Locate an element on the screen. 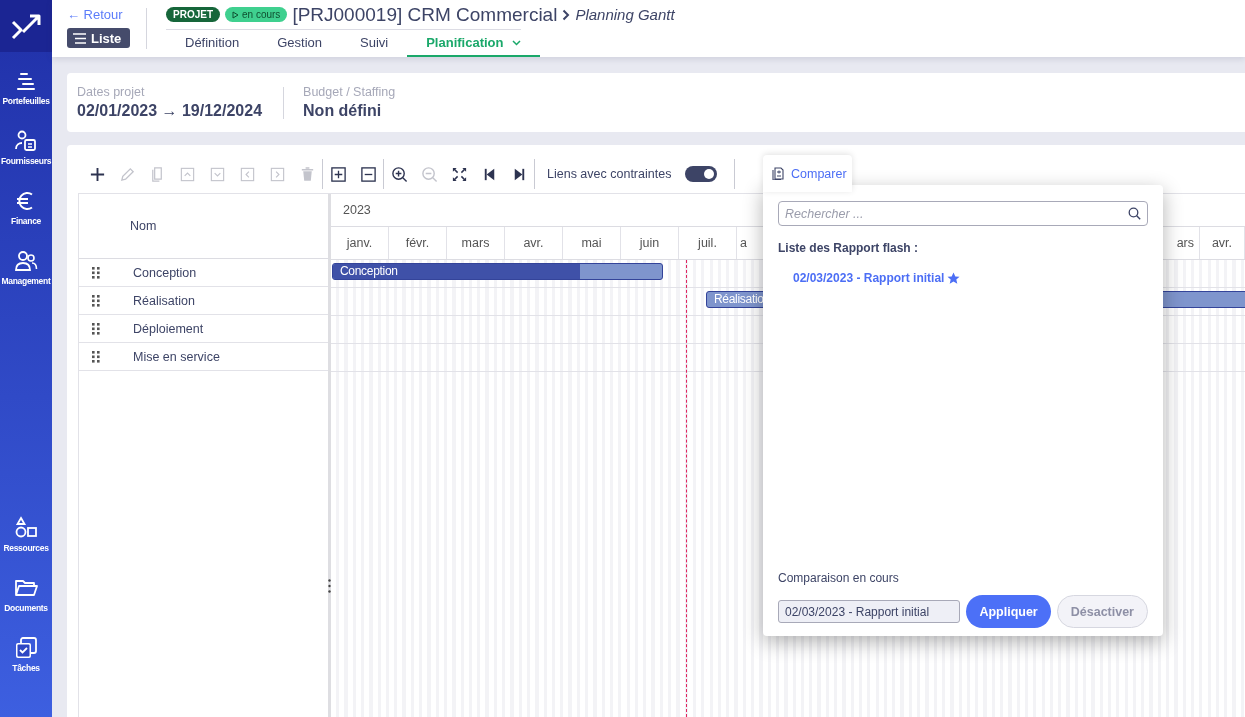  nav-label: Fournisseurs is located at coordinates (26, 160).